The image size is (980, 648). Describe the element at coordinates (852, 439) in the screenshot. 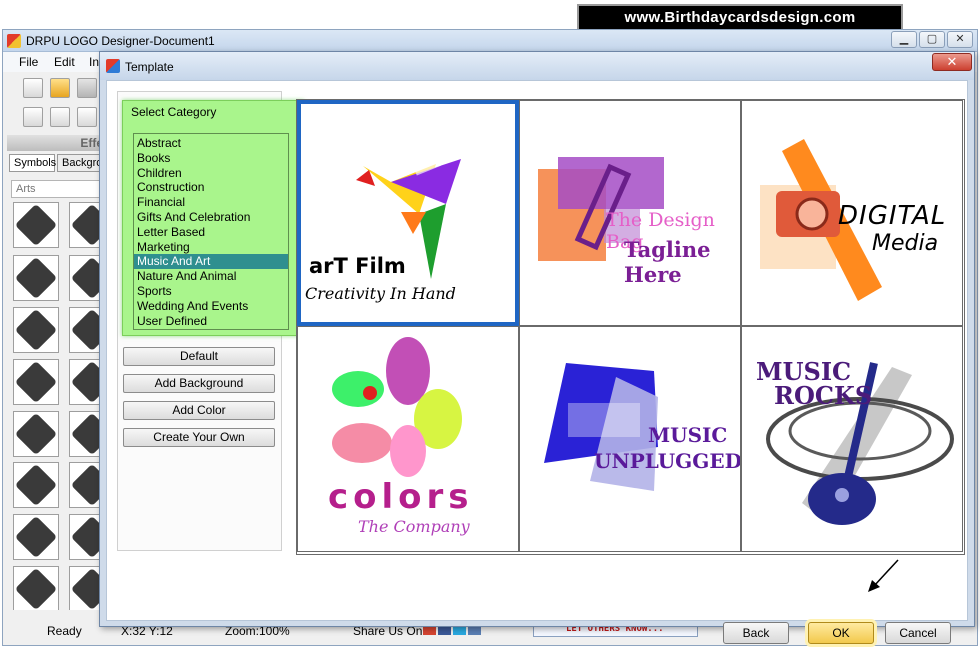

I see `template-music-rocks: MUSIC ROCKS` at that location.